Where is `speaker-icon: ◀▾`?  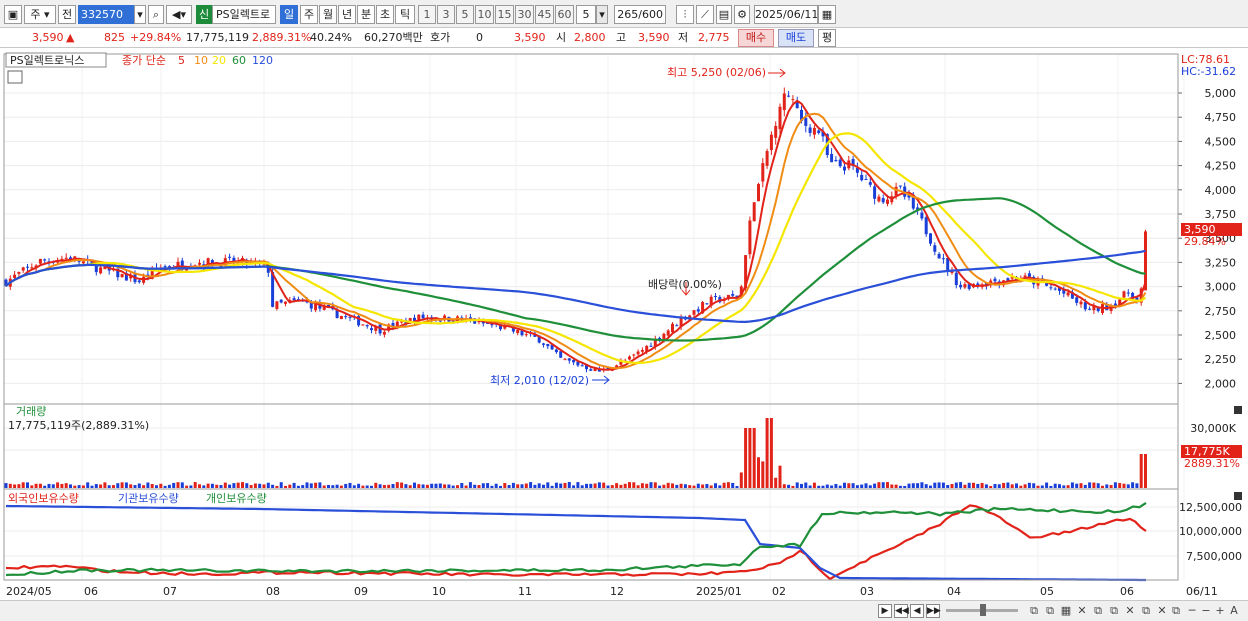
speaker-icon: ◀▾ is located at coordinates (179, 14).